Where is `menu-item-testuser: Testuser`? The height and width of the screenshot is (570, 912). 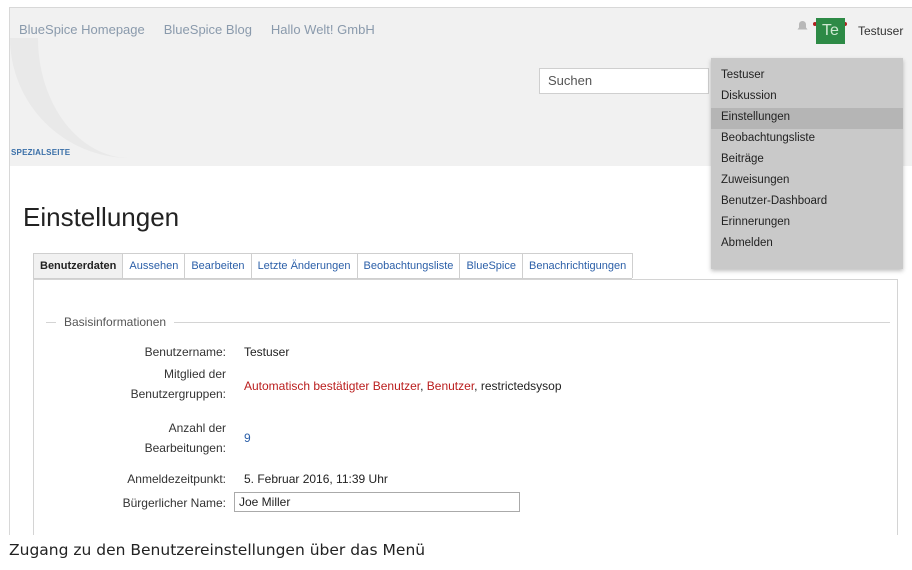 menu-item-testuser: Testuser is located at coordinates (807, 76).